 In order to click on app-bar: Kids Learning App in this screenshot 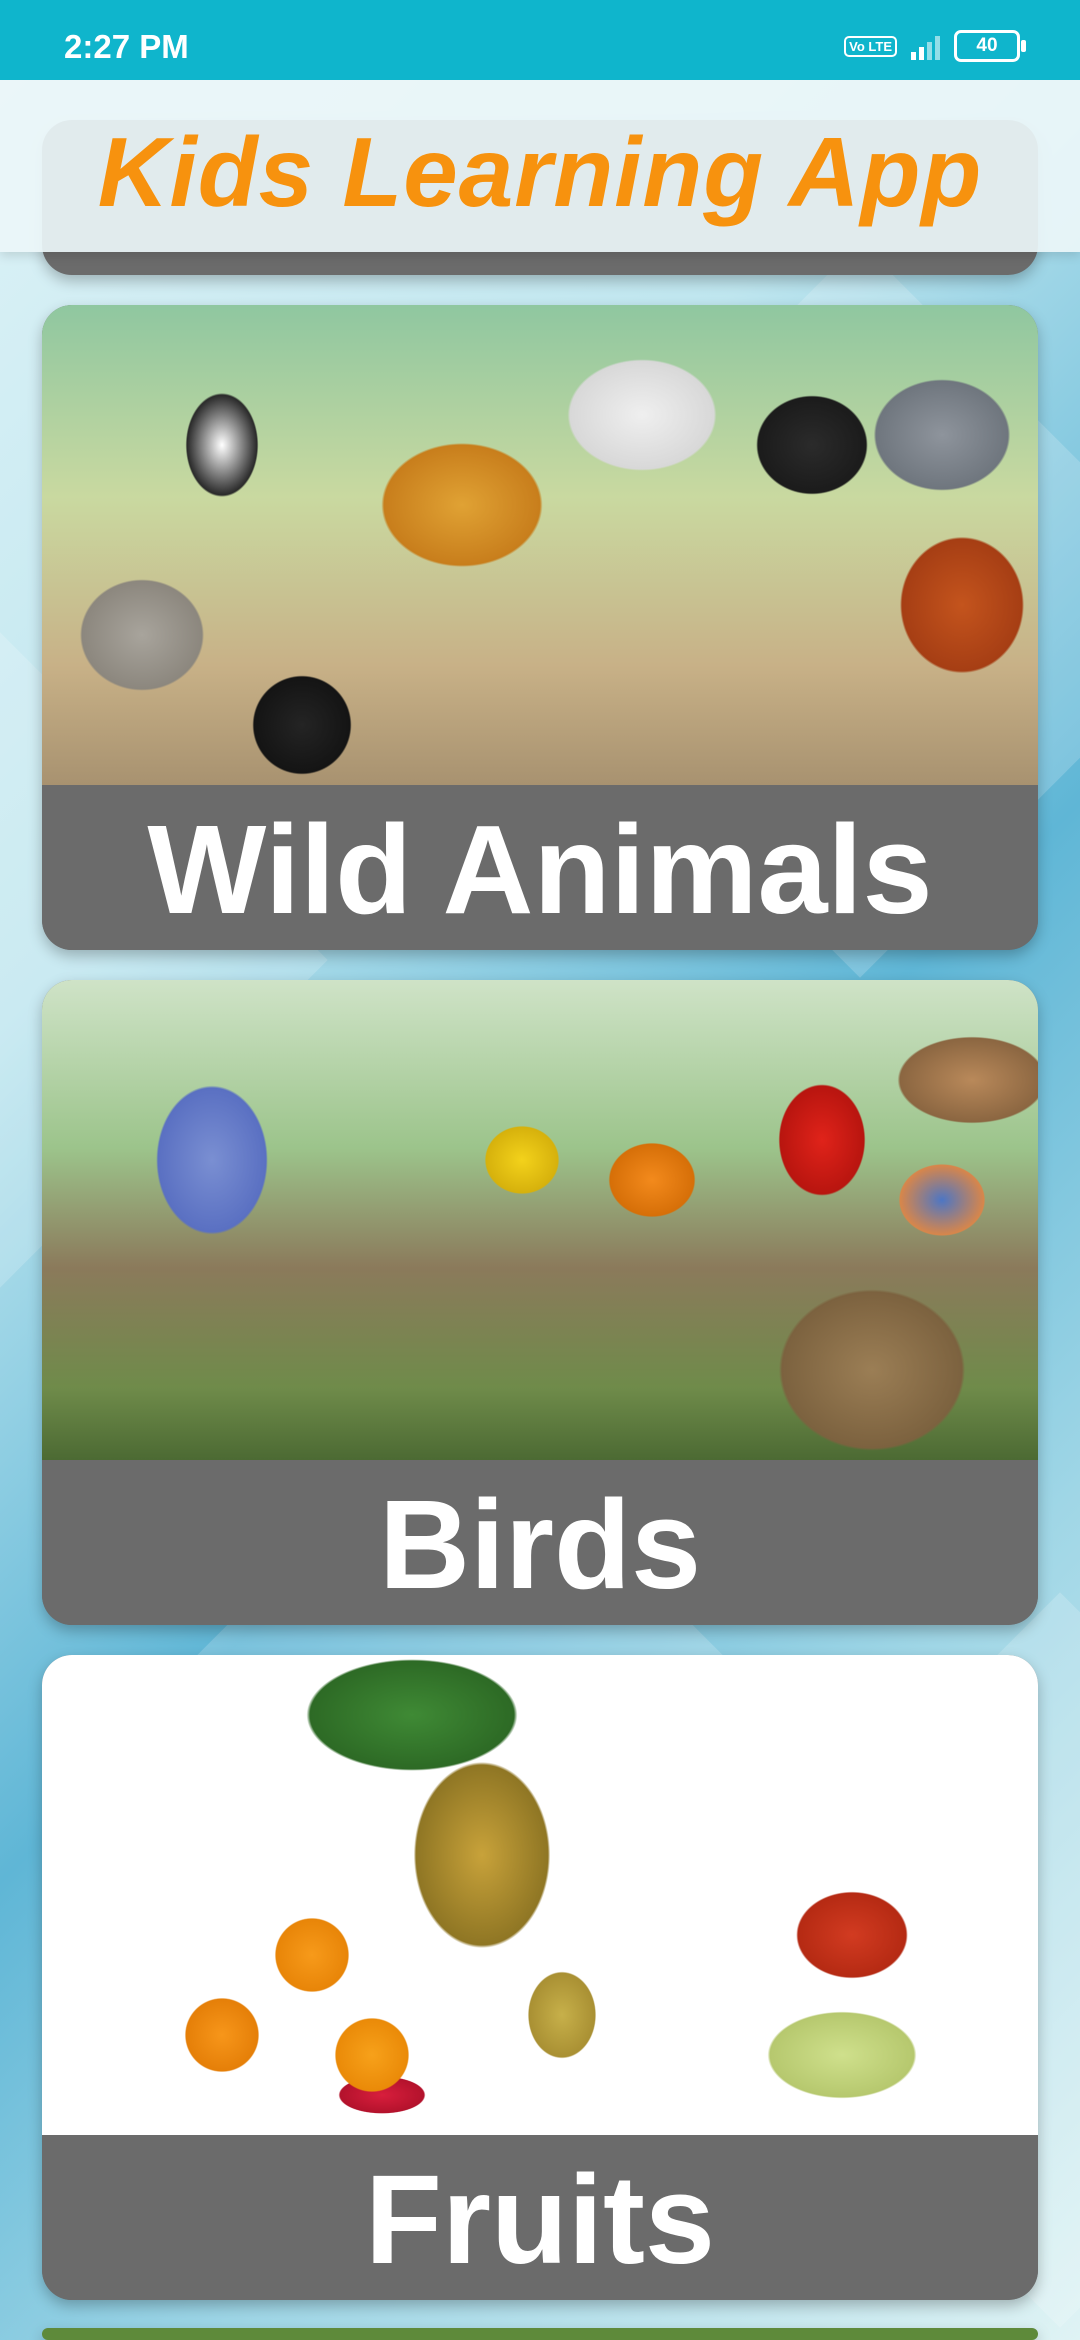, I will do `click(540, 166)`.